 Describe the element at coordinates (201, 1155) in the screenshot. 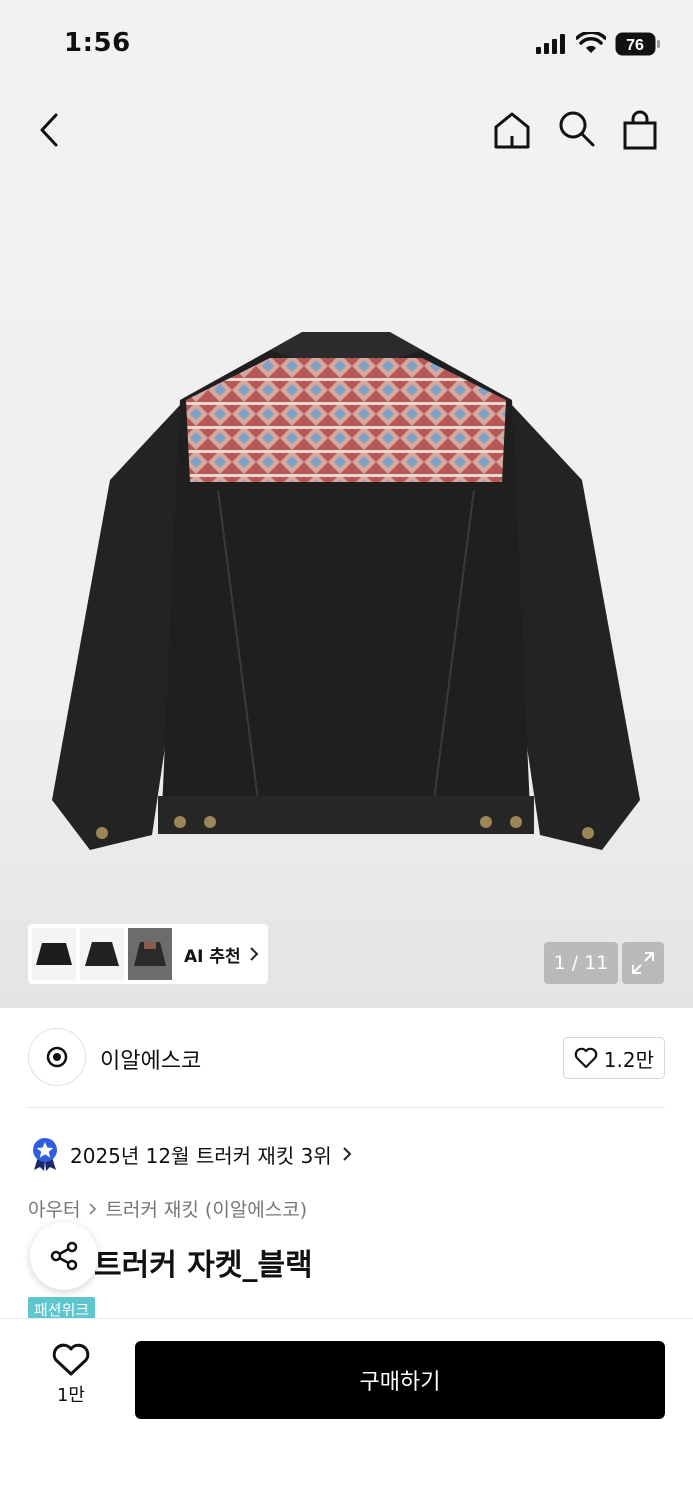

I see `ranking-text: 2025년 12월 트러커 재킷 3위` at that location.